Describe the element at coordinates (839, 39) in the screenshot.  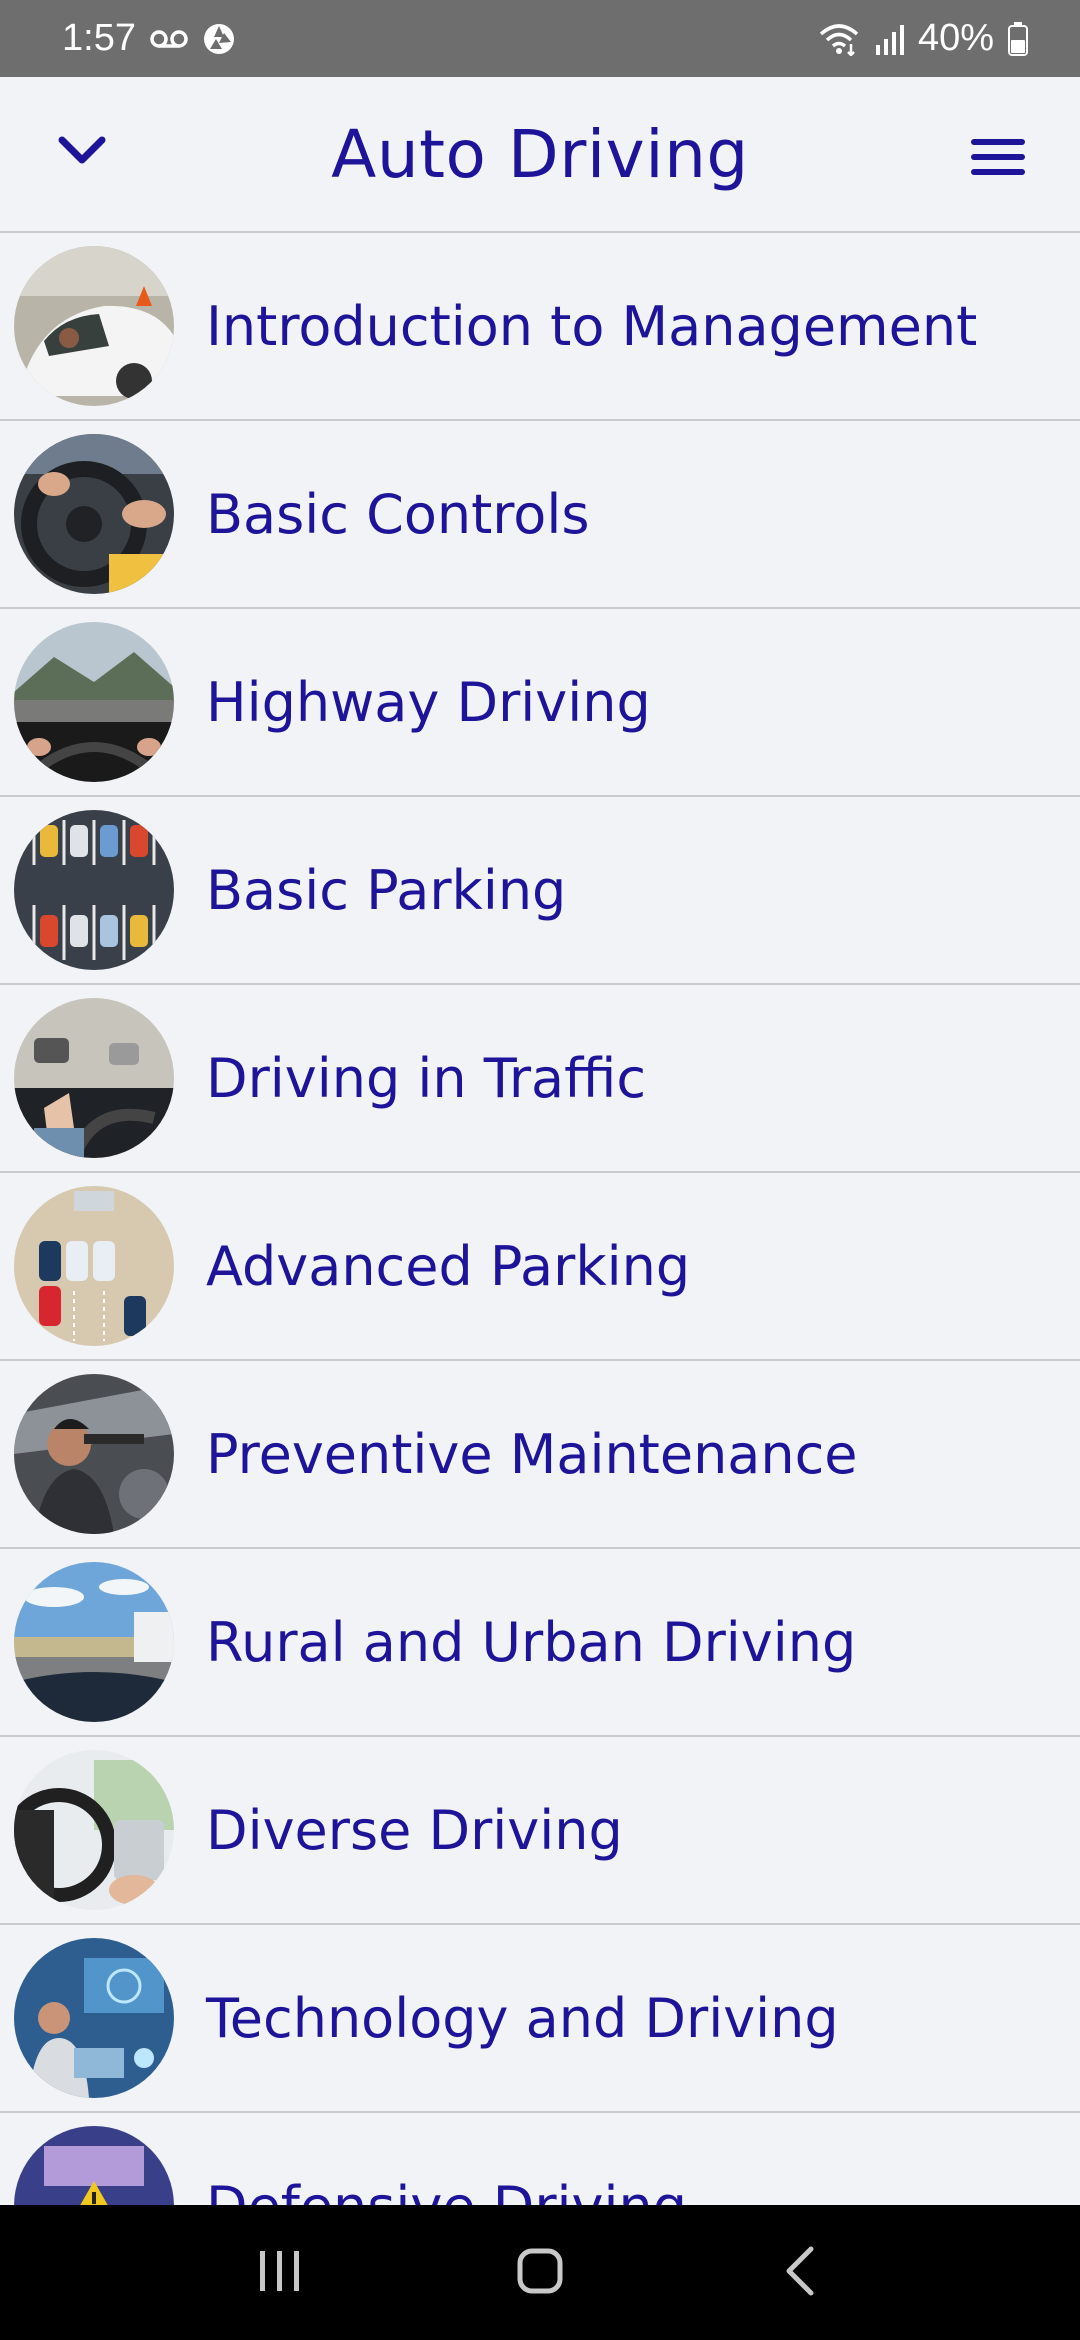
I see `wifi-icon` at that location.